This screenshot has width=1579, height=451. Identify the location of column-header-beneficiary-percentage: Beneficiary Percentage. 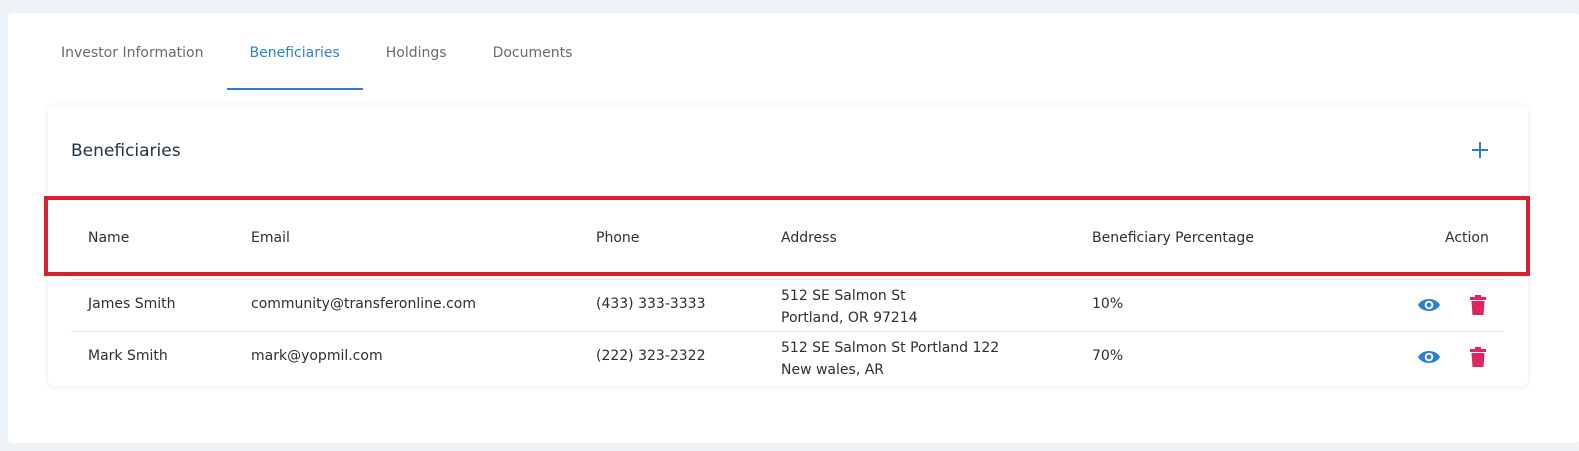
(1173, 238).